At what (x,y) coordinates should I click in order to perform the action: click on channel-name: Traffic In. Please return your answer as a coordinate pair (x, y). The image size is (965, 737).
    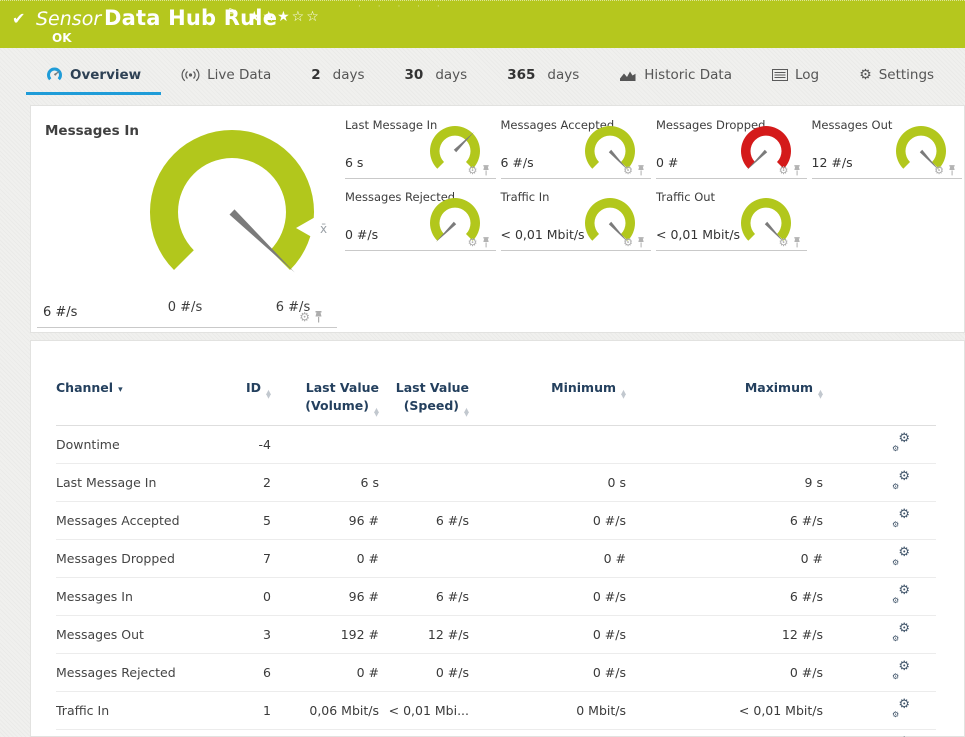
    Looking at the image, I should click on (136, 711).